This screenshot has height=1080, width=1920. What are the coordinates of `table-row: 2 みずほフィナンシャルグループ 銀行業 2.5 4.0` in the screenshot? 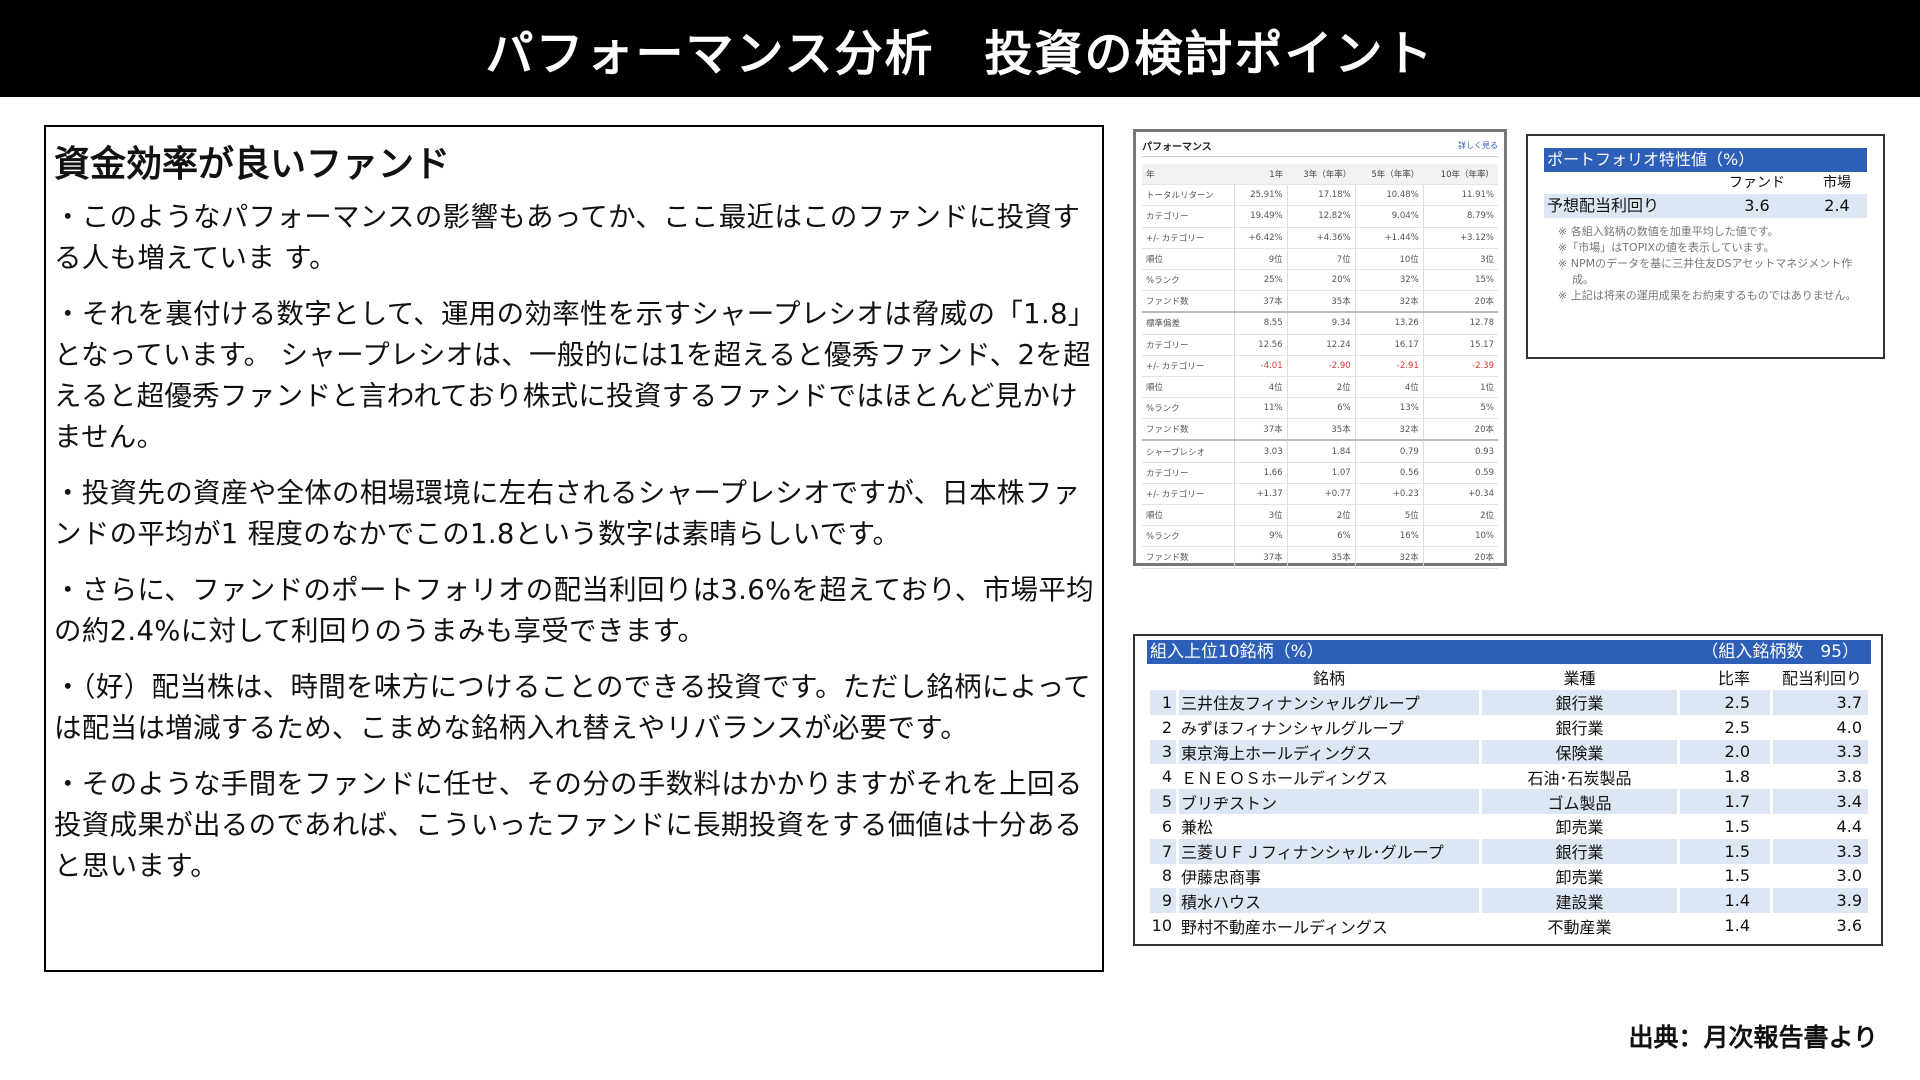 It's located at (1509, 727).